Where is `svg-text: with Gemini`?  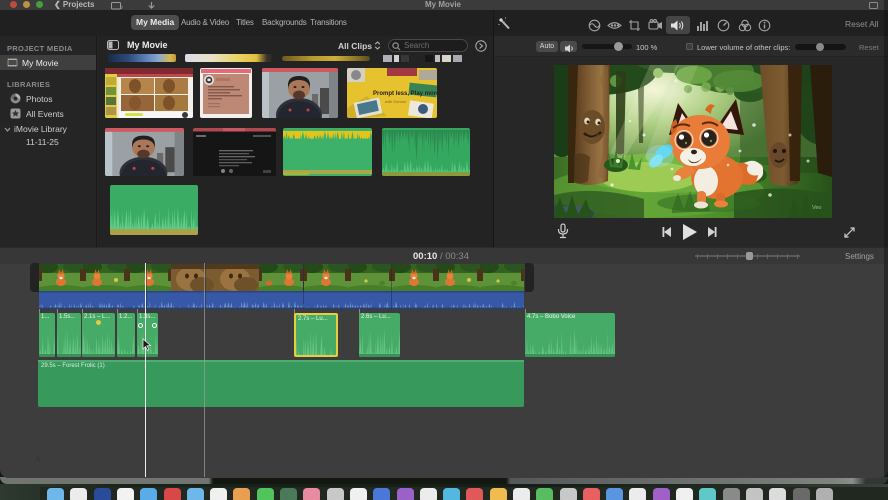 svg-text: with Gemini is located at coordinates (395, 101).